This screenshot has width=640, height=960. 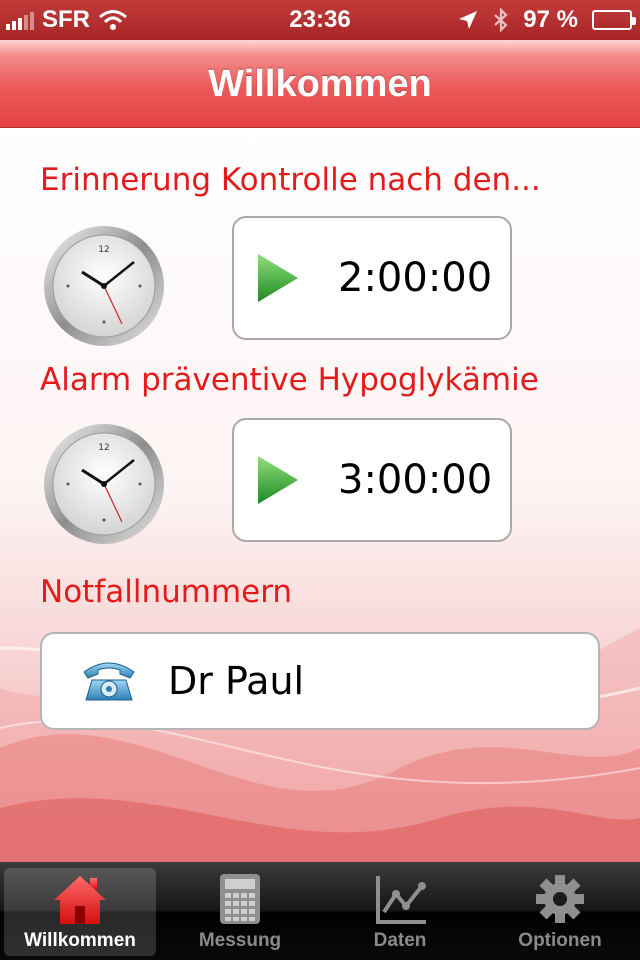 I want to click on tab-label: Optionen, so click(x=560, y=940).